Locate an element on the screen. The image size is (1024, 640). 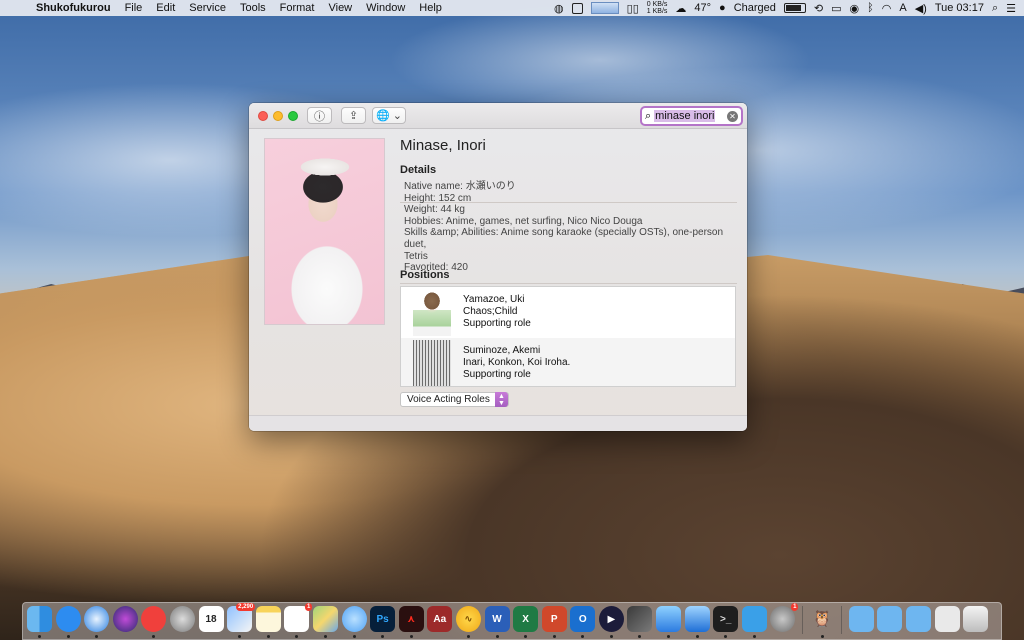
temperature-text: 47° is located at coordinates (702, 8).